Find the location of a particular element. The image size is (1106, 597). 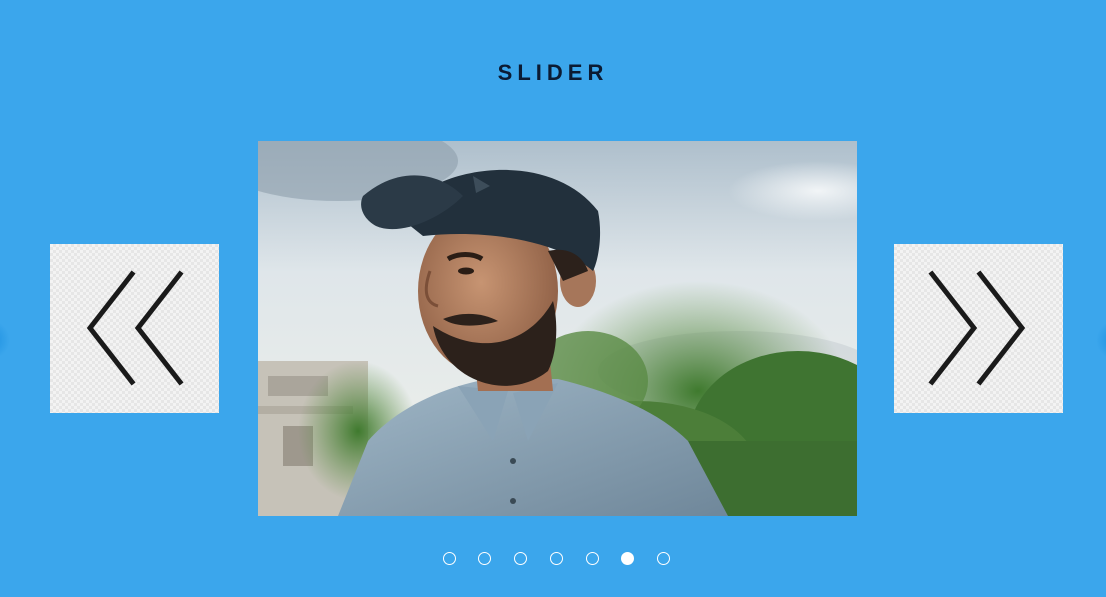

prev-slide-button is located at coordinates (134, 328).